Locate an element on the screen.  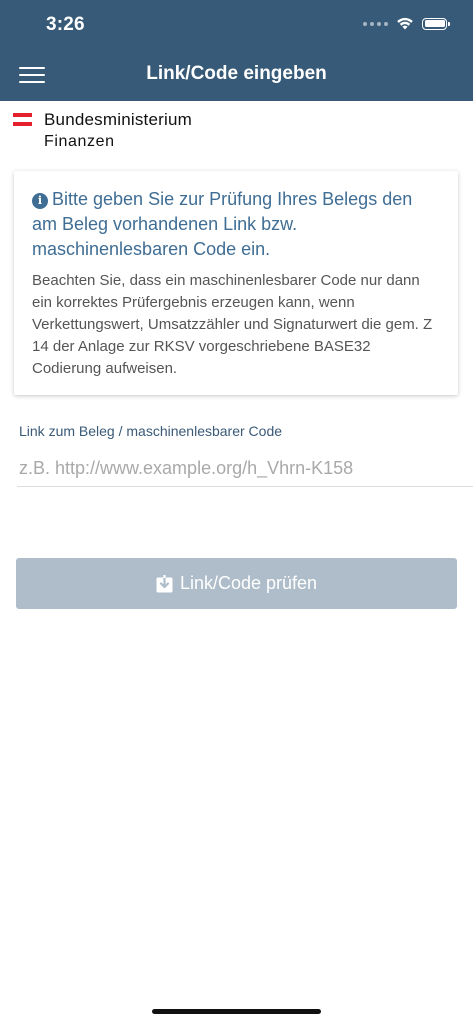
logo-text-line2: Finanzen is located at coordinates (79, 141).